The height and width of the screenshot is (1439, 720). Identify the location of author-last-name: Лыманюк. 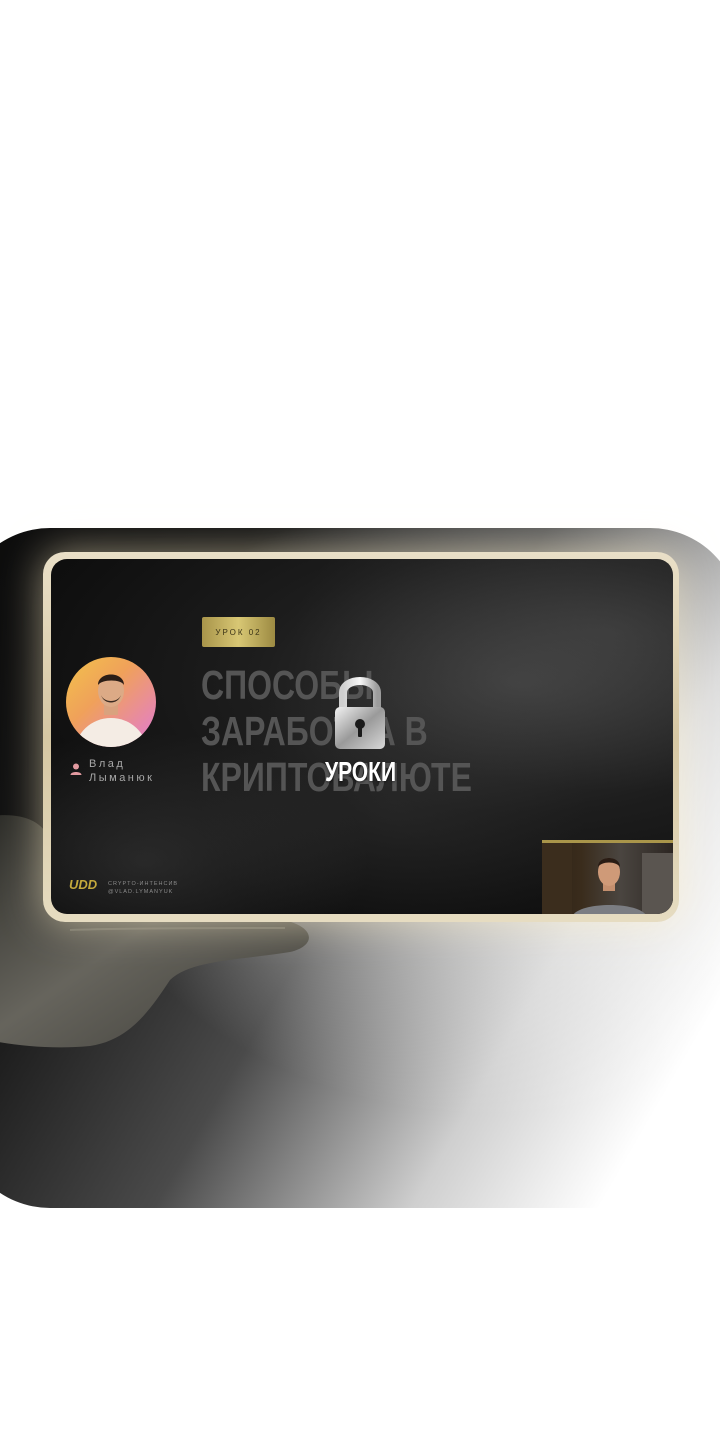
(122, 778).